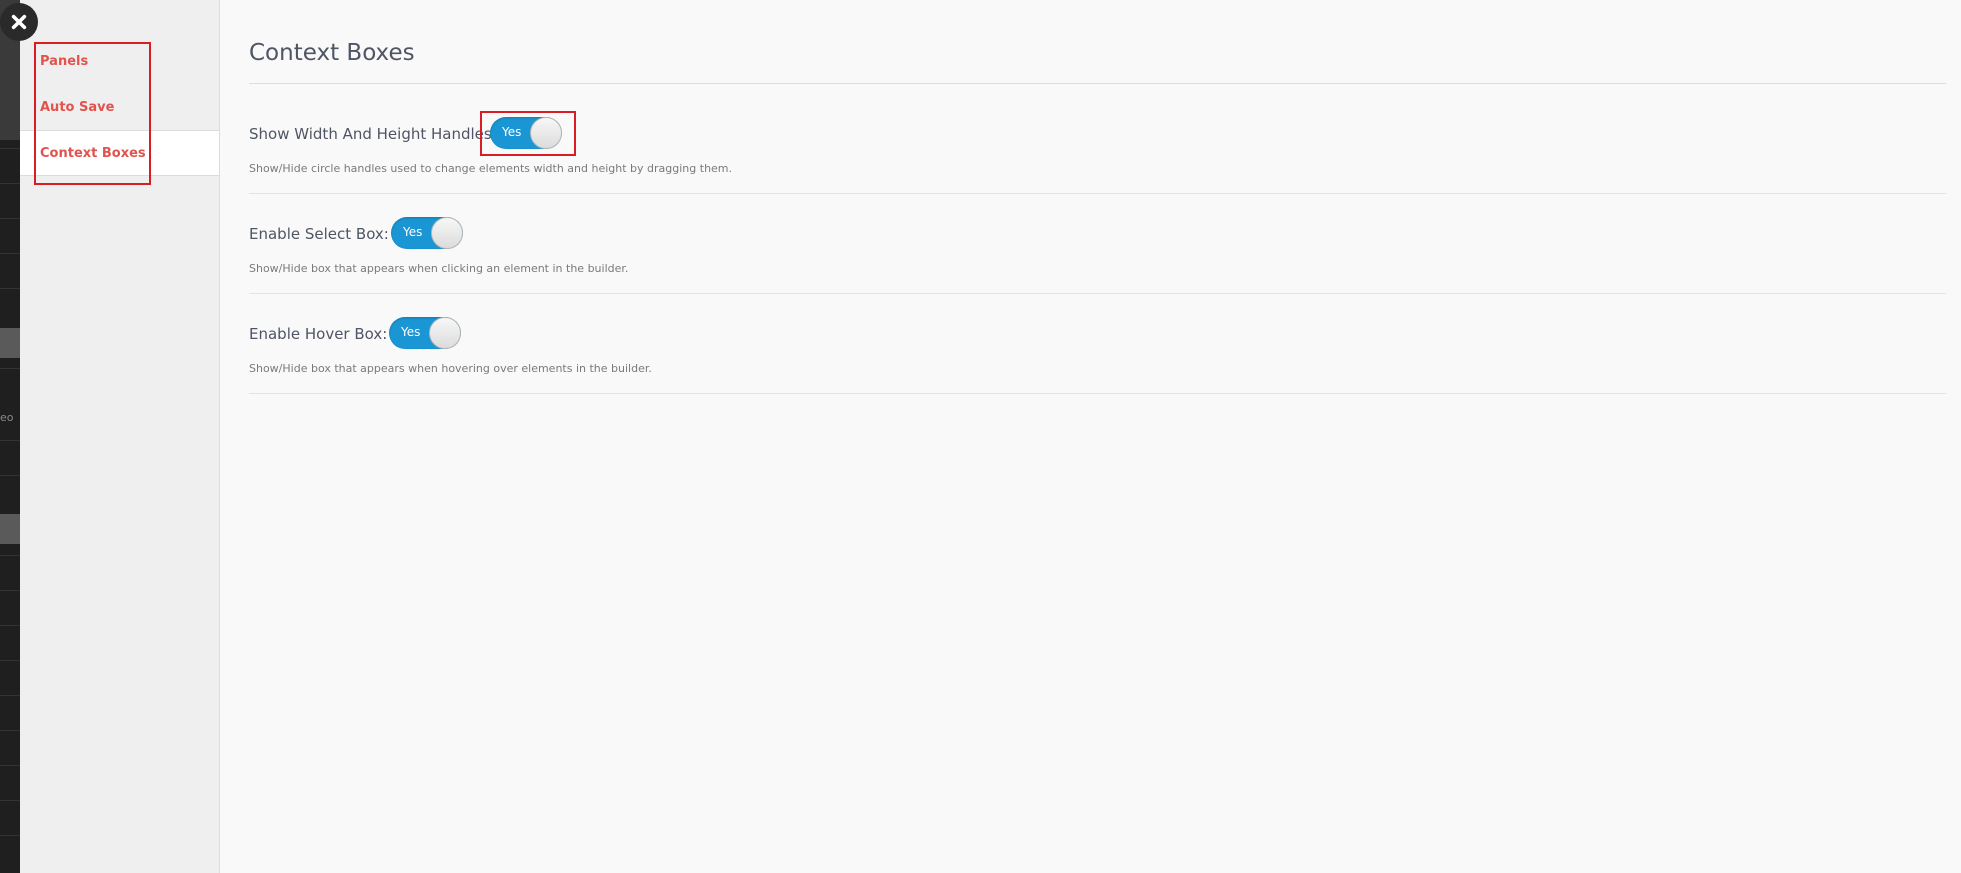  I want to click on background-app-strip: eo, so click(10, 436).